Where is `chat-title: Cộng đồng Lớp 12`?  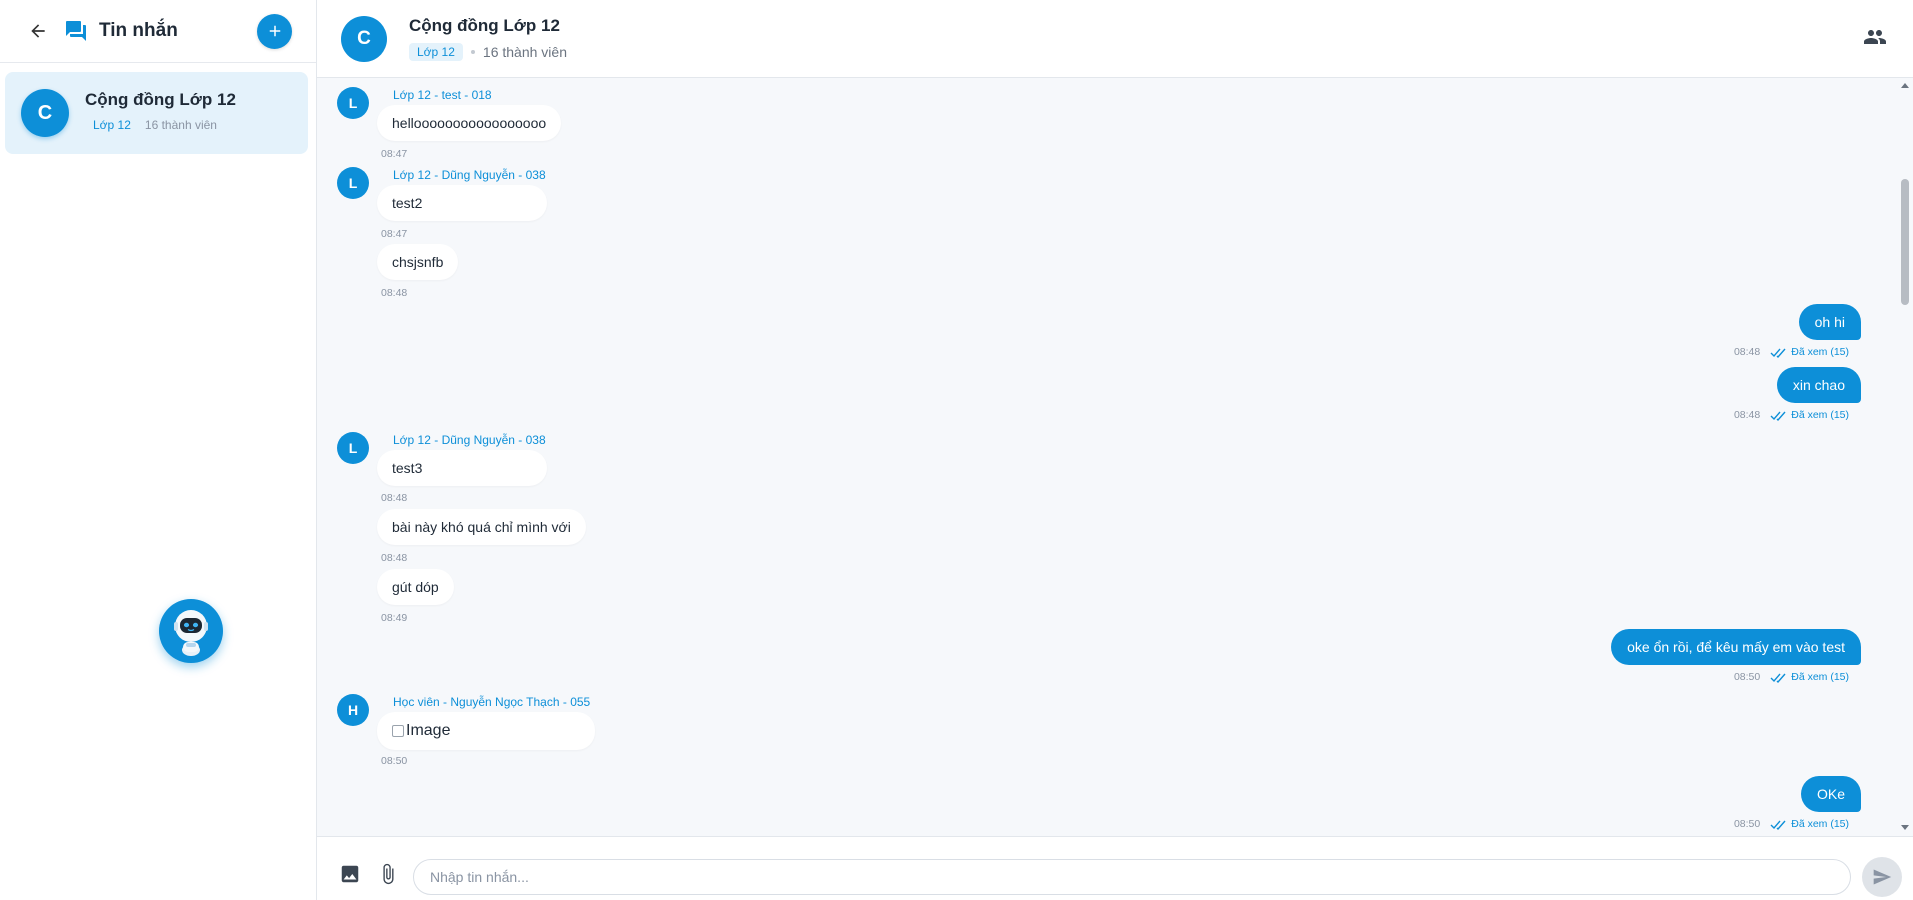
chat-title: Cộng đồng Lớp 12 is located at coordinates (484, 25).